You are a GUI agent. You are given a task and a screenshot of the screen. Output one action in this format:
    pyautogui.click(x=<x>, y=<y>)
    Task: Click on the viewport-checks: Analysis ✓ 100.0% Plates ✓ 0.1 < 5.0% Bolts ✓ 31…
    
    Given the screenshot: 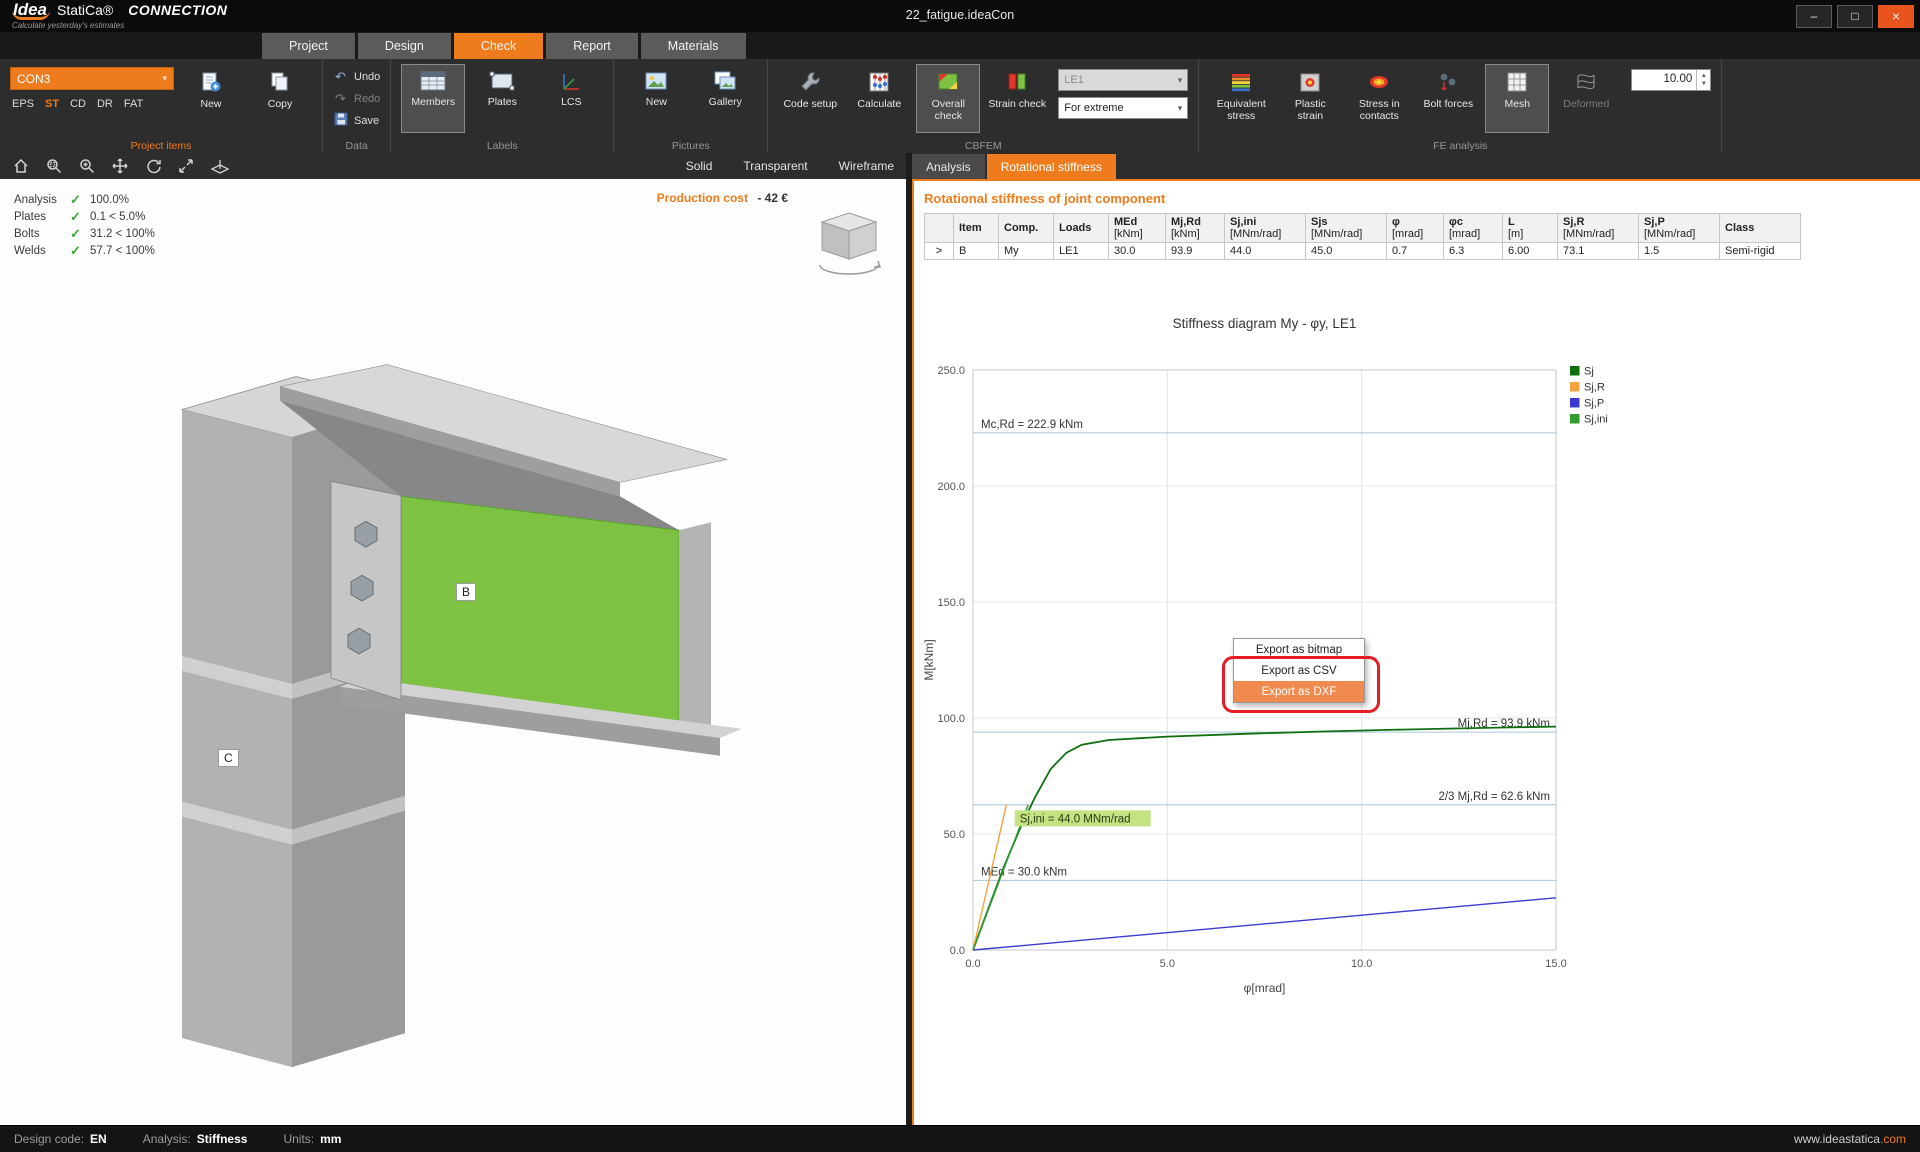 What is the action you would take?
    pyautogui.click(x=84, y=225)
    